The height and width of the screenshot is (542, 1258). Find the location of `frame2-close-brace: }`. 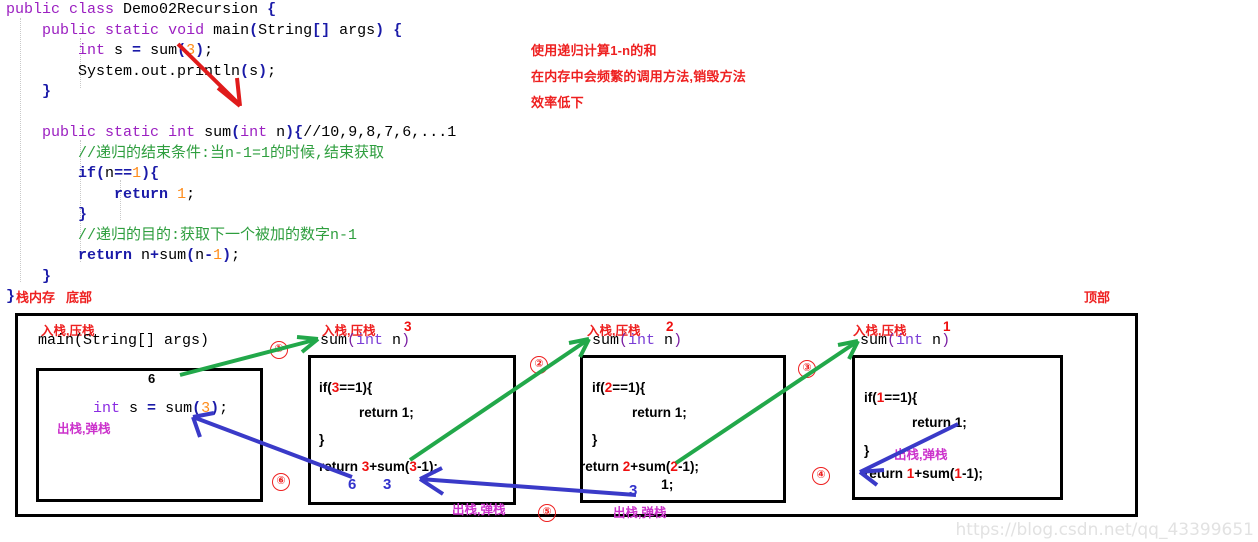

frame2-close-brace: } is located at coordinates (322, 439).